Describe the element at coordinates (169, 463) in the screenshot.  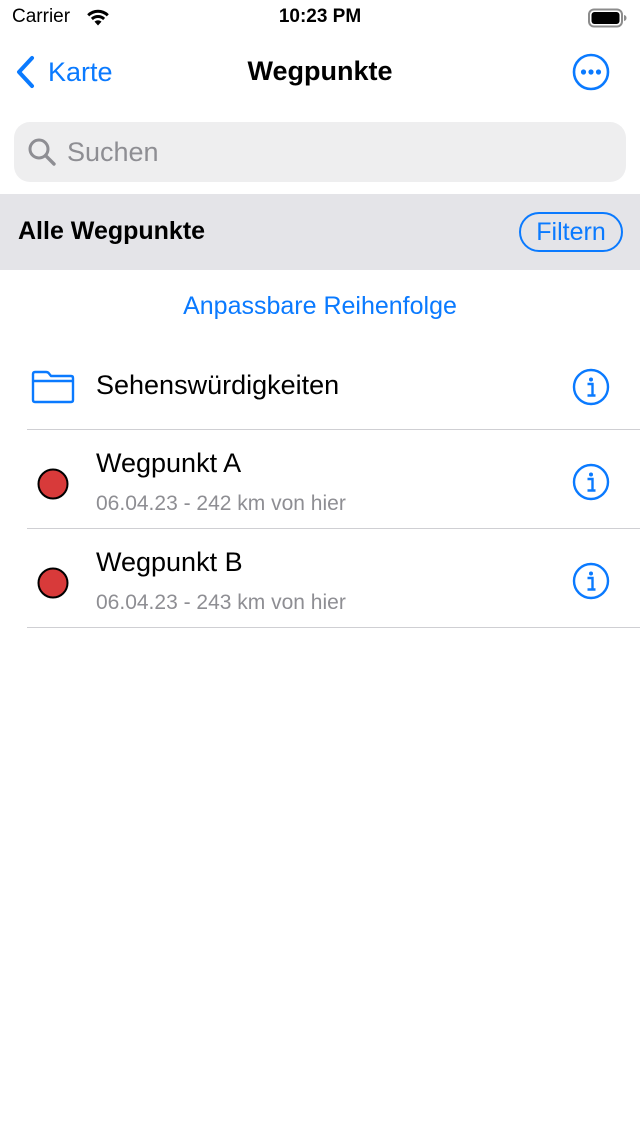
I see `waypoint-title: Wegpunkt A` at that location.